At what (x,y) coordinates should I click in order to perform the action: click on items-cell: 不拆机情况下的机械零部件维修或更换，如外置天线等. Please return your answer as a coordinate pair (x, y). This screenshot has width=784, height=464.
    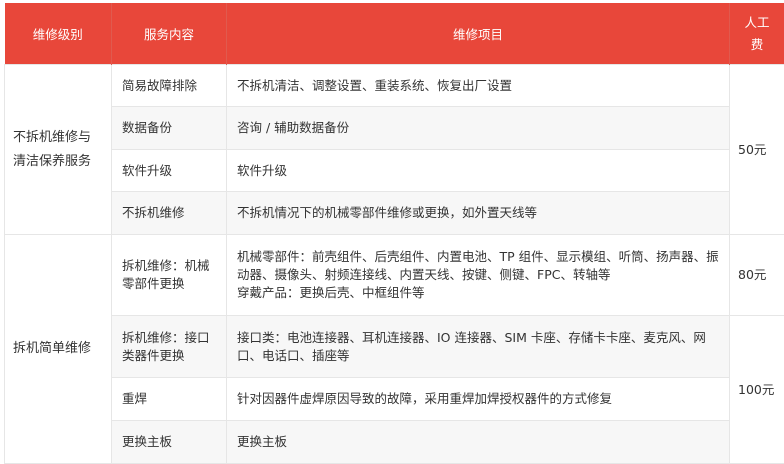
    Looking at the image, I should click on (478, 213).